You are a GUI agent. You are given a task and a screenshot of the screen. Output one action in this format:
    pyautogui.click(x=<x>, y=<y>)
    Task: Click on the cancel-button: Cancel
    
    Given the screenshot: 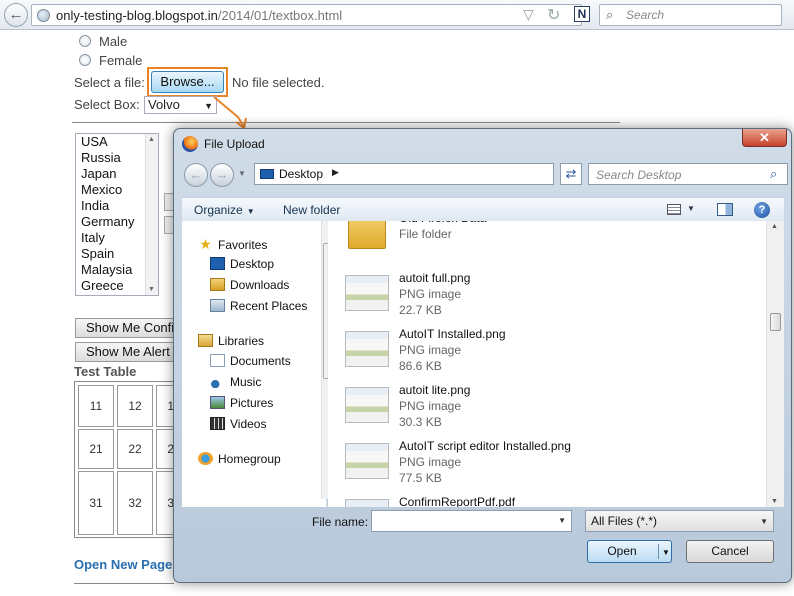 What is the action you would take?
    pyautogui.click(x=730, y=551)
    